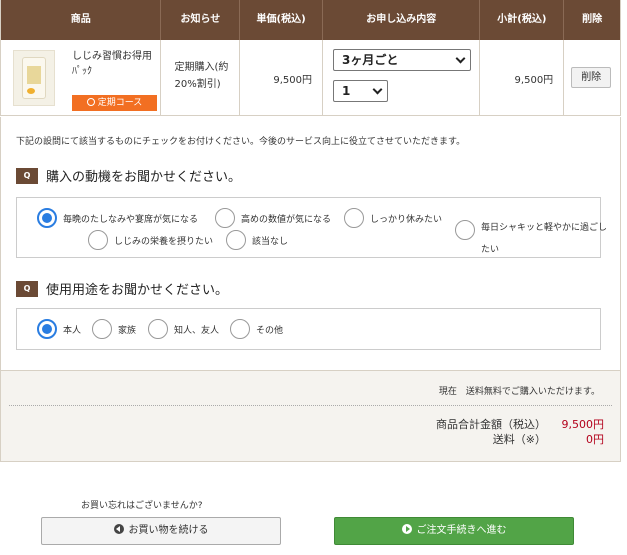 This screenshot has width=627, height=555. What do you see at coordinates (281, 20) in the screenshot?
I see `header-unit-price: 単価(税込)` at bounding box center [281, 20].